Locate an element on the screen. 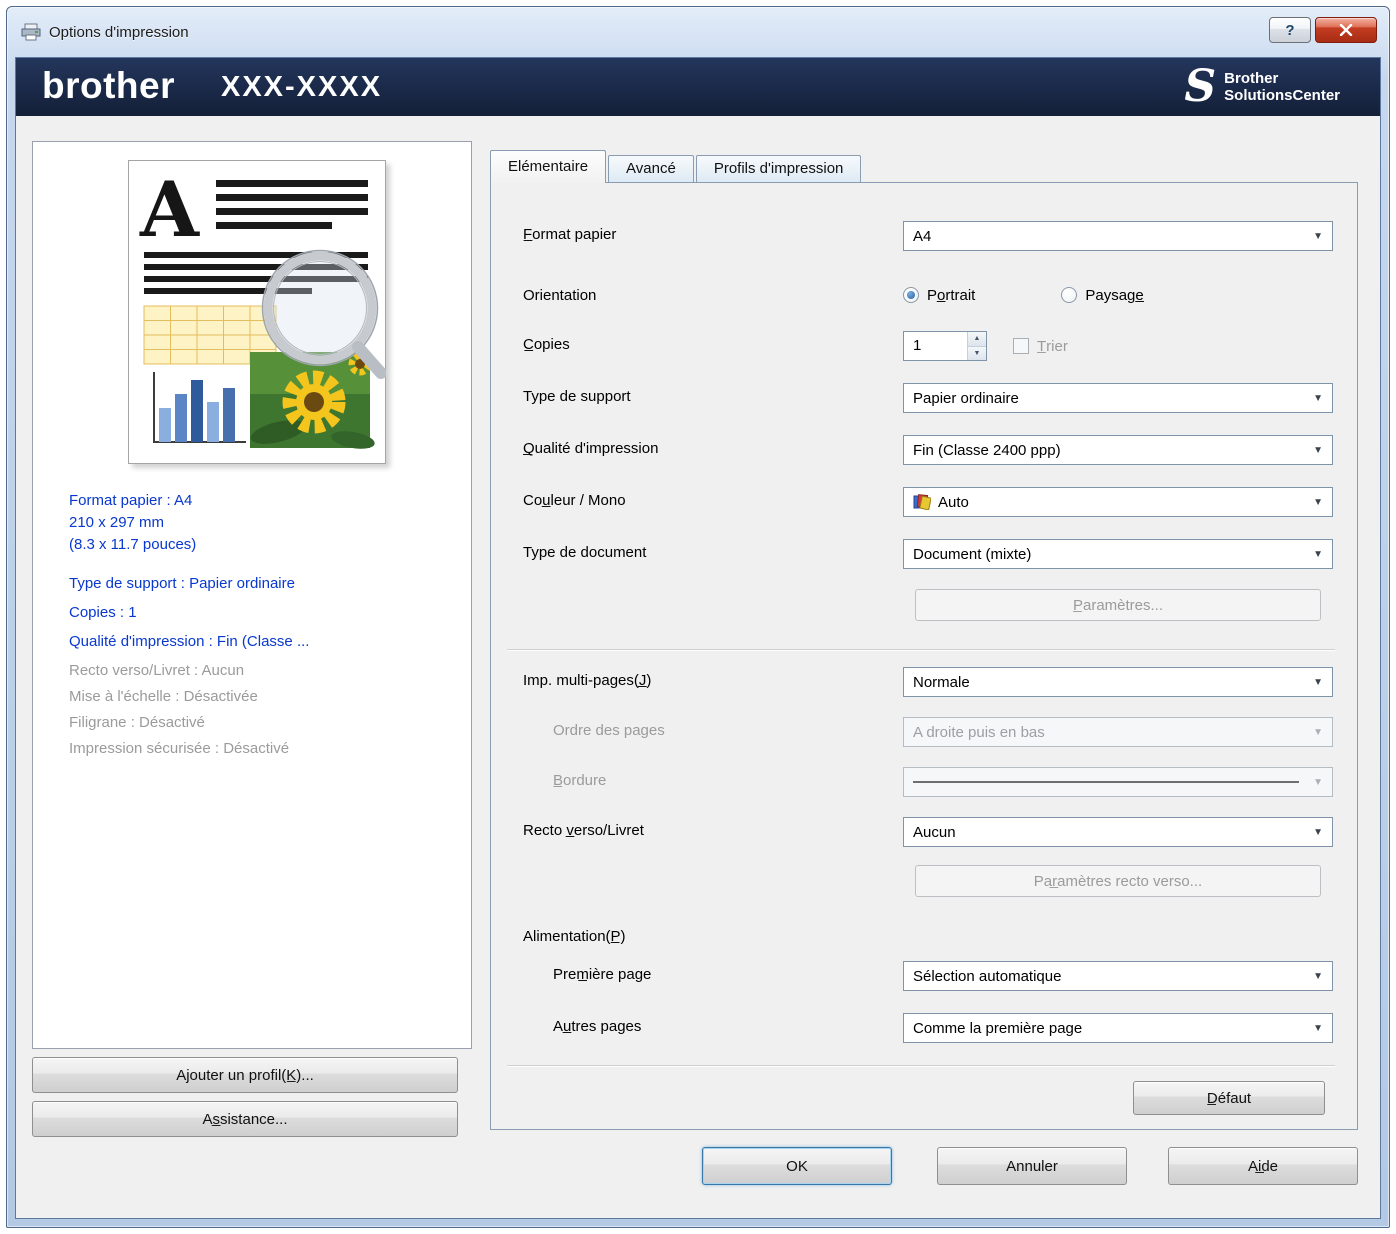  separator is located at coordinates (921, 1066).